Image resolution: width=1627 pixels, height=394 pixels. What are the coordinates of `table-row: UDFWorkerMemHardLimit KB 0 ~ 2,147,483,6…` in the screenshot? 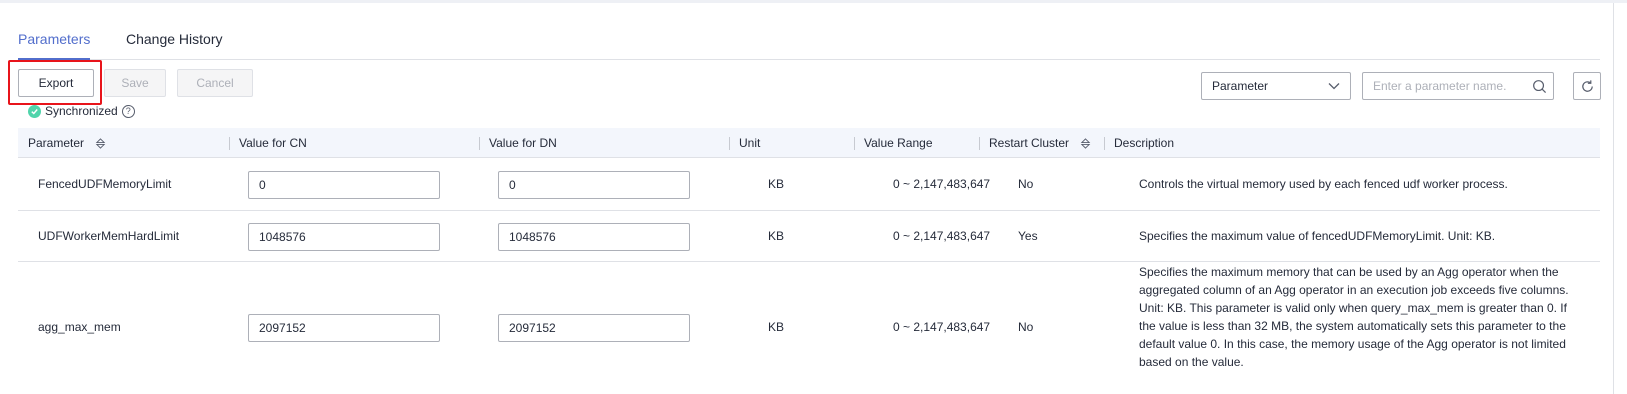 It's located at (809, 236).